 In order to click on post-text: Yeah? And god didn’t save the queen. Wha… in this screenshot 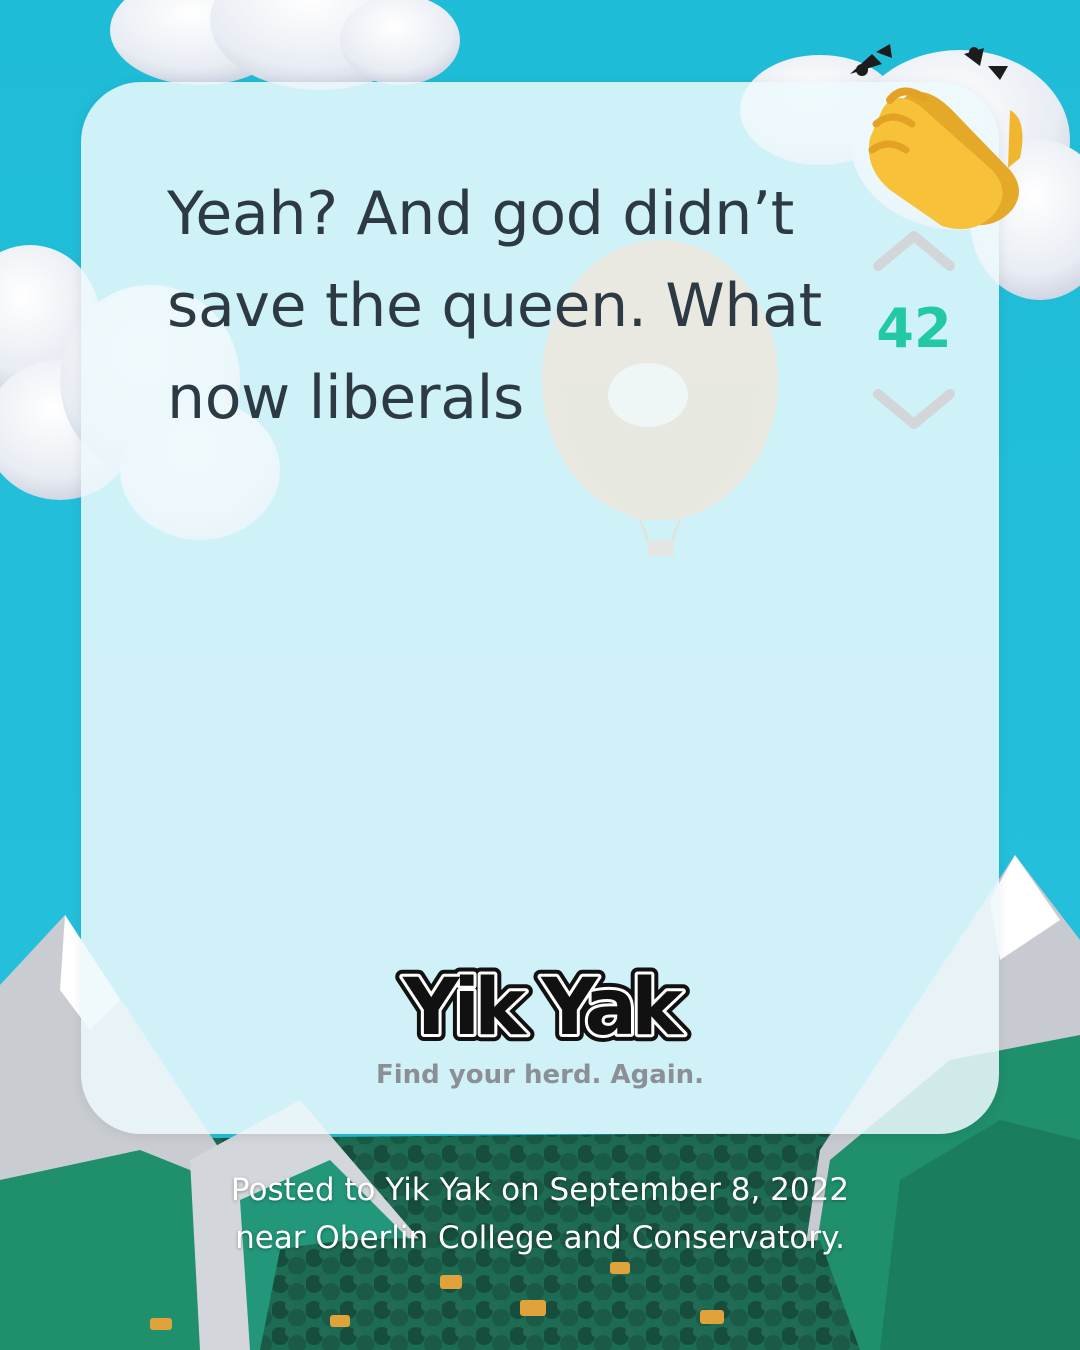, I will do `click(494, 306)`.